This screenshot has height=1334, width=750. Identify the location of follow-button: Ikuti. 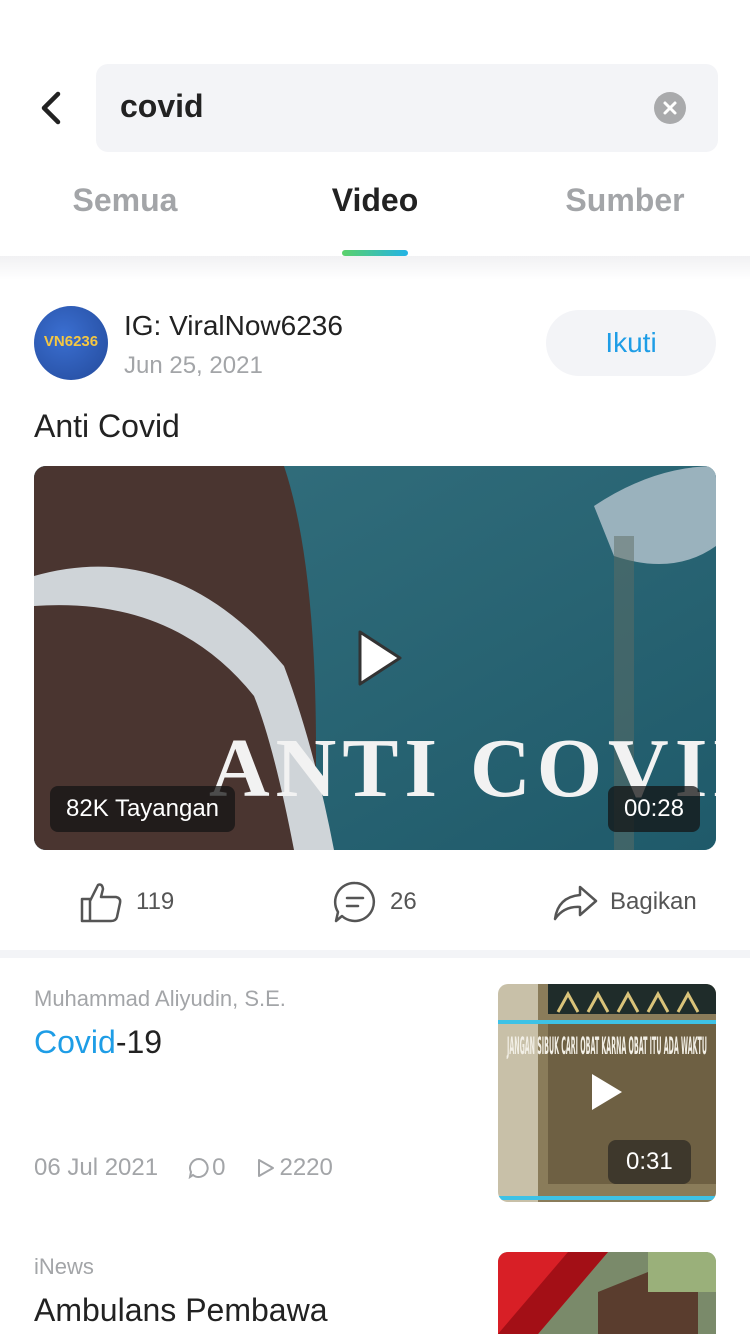
(631, 343).